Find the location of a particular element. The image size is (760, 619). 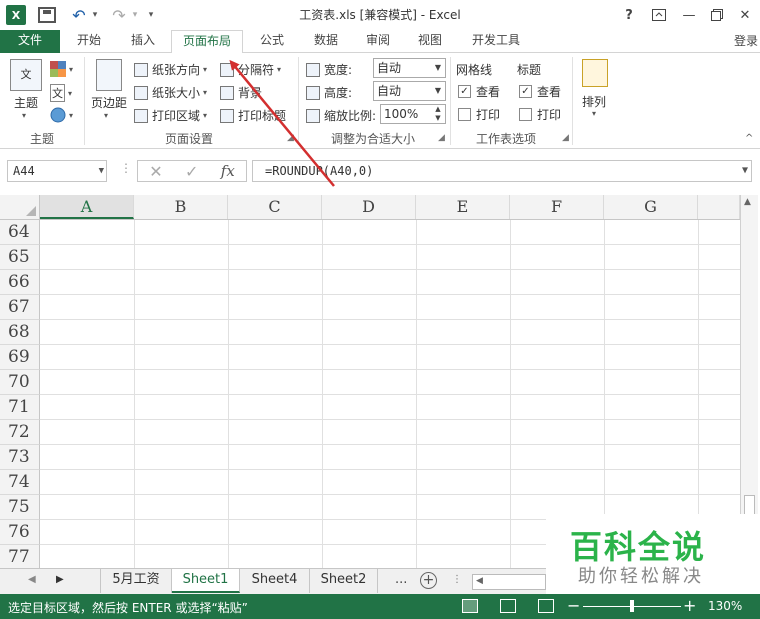

page-break-view-icon is located at coordinates (546, 606).